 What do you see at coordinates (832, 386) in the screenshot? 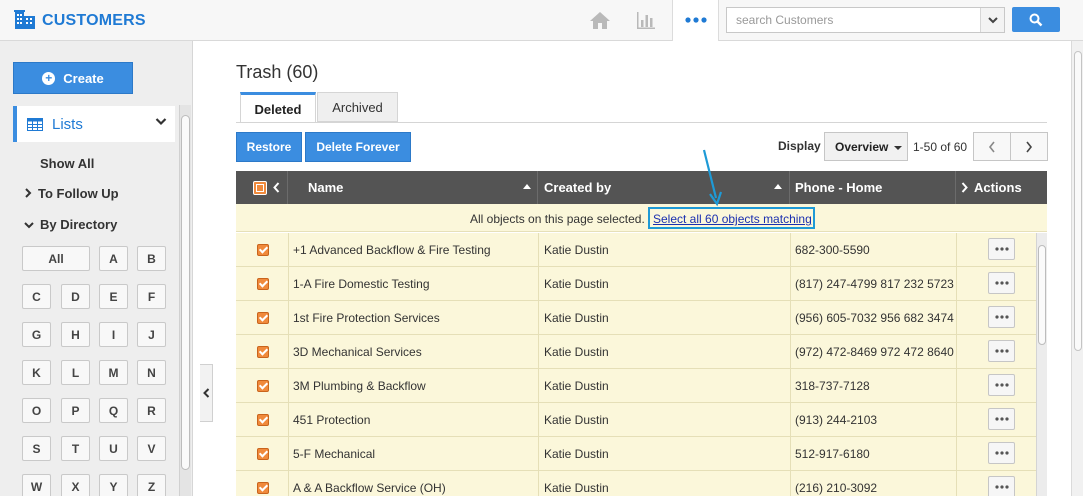
I see `row-phone-home: 318-737-7128` at bounding box center [832, 386].